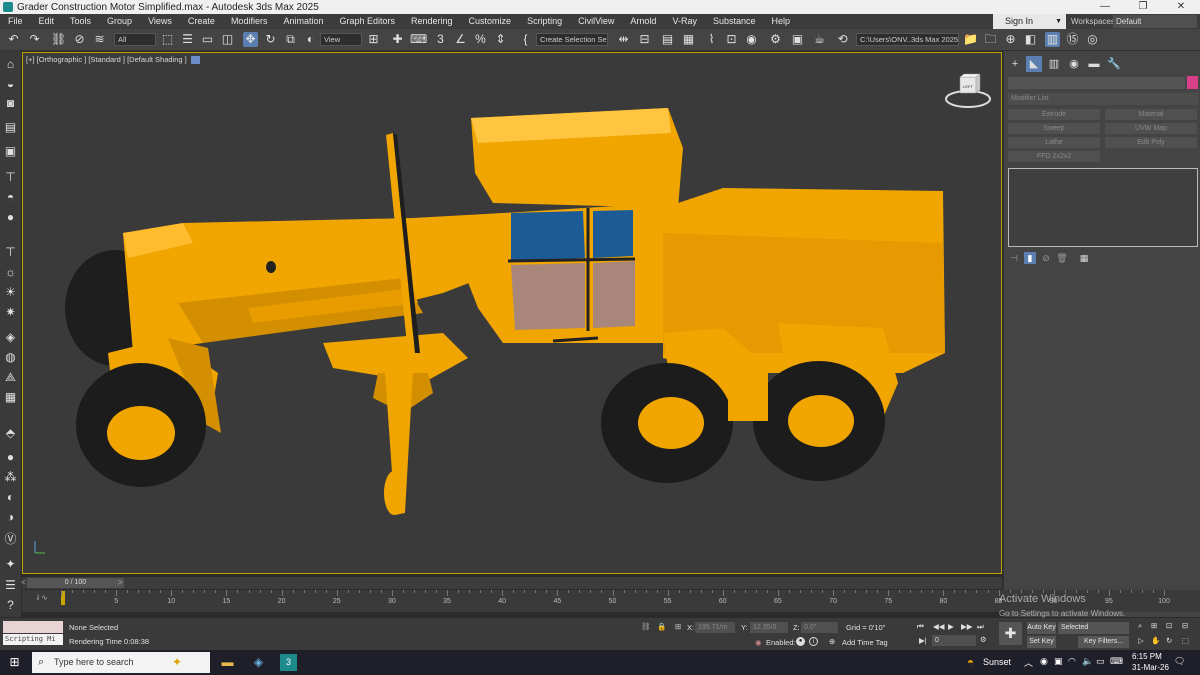  What do you see at coordinates (160, 21) in the screenshot?
I see `menu-views: Views` at bounding box center [160, 21].